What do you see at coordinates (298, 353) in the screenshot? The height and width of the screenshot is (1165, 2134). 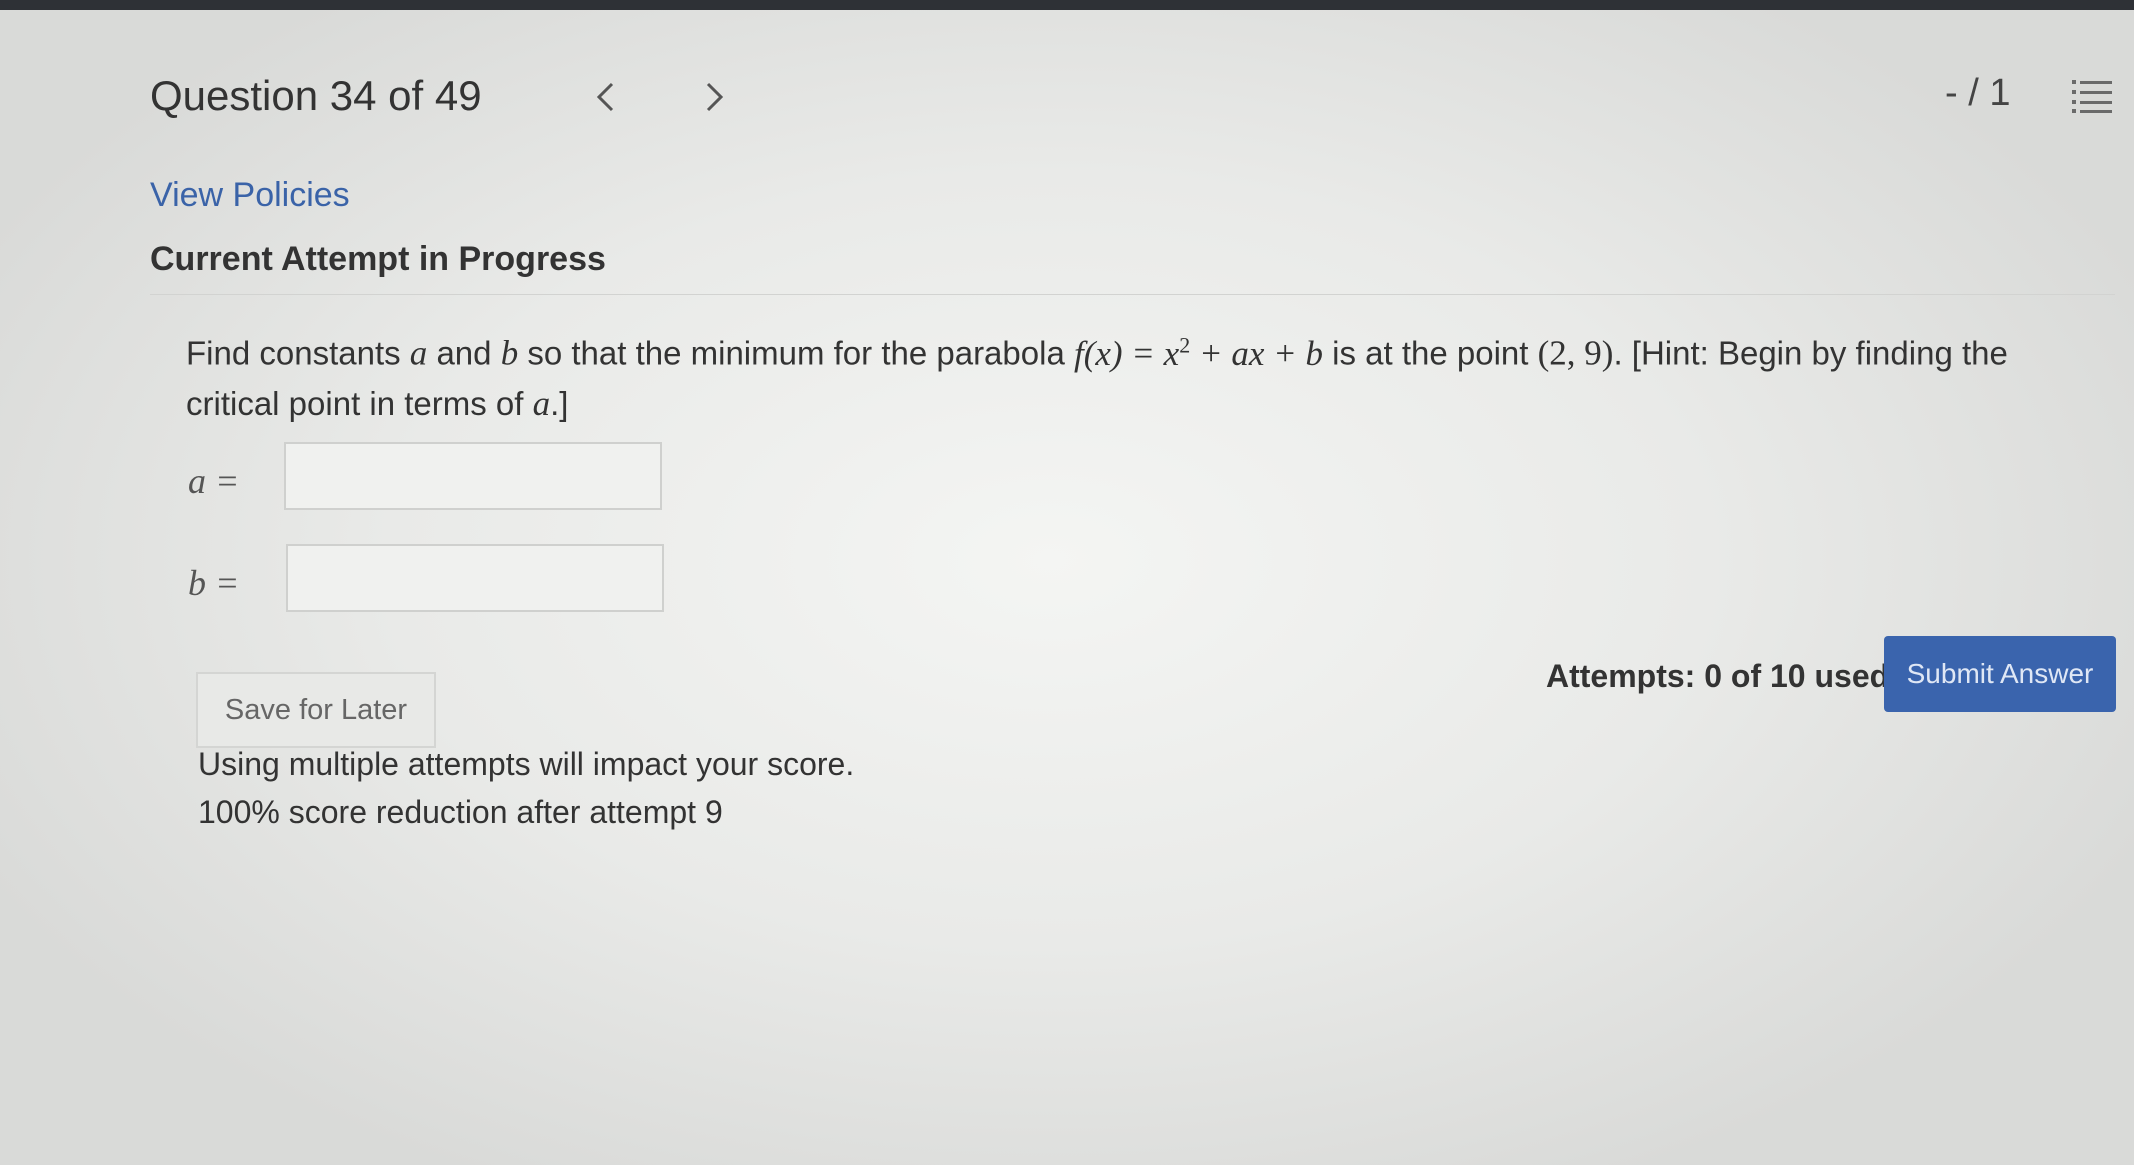 I see `prompt-text-1: Find constants` at bounding box center [298, 353].